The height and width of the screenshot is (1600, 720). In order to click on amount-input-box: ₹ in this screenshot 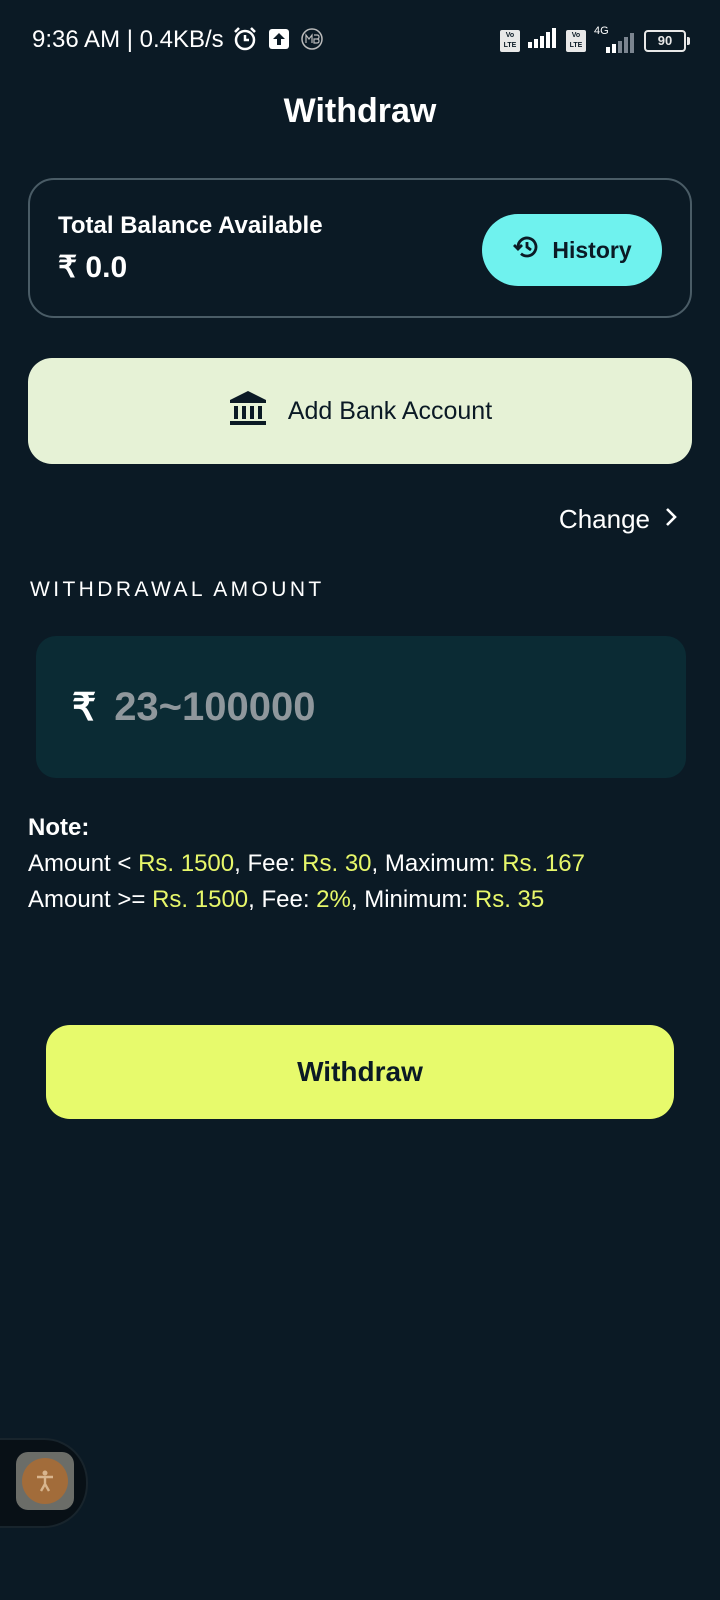, I will do `click(361, 707)`.